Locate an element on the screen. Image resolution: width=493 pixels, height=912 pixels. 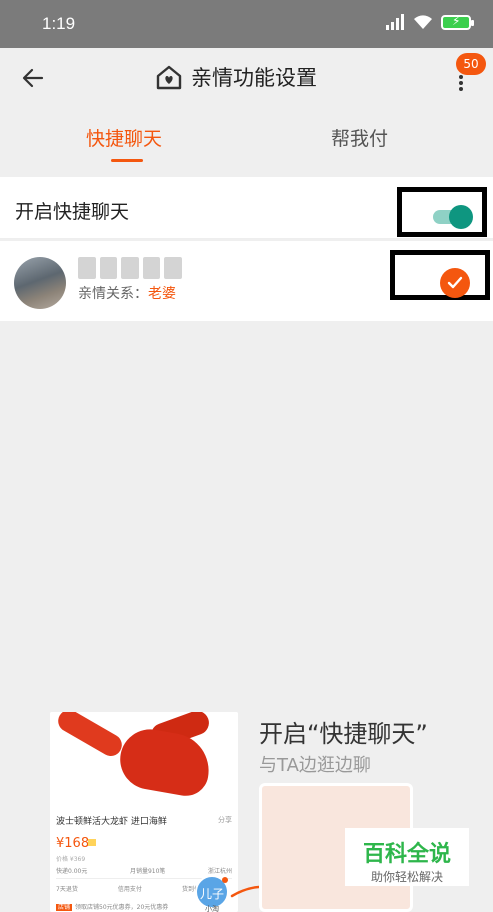
promo-coupon: 店铺 领取店铺50元优惠券，20元优惠券 is located at coordinates (112, 906).